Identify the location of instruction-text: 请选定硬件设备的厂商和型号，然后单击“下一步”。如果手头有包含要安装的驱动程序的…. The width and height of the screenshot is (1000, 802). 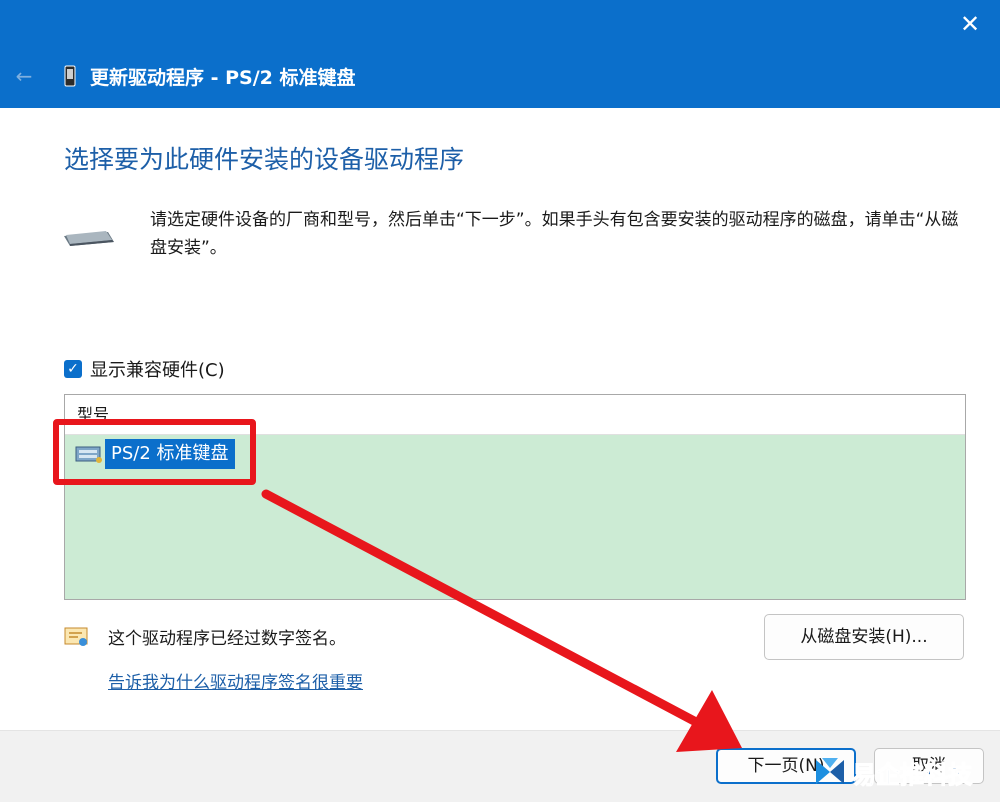
(554, 234).